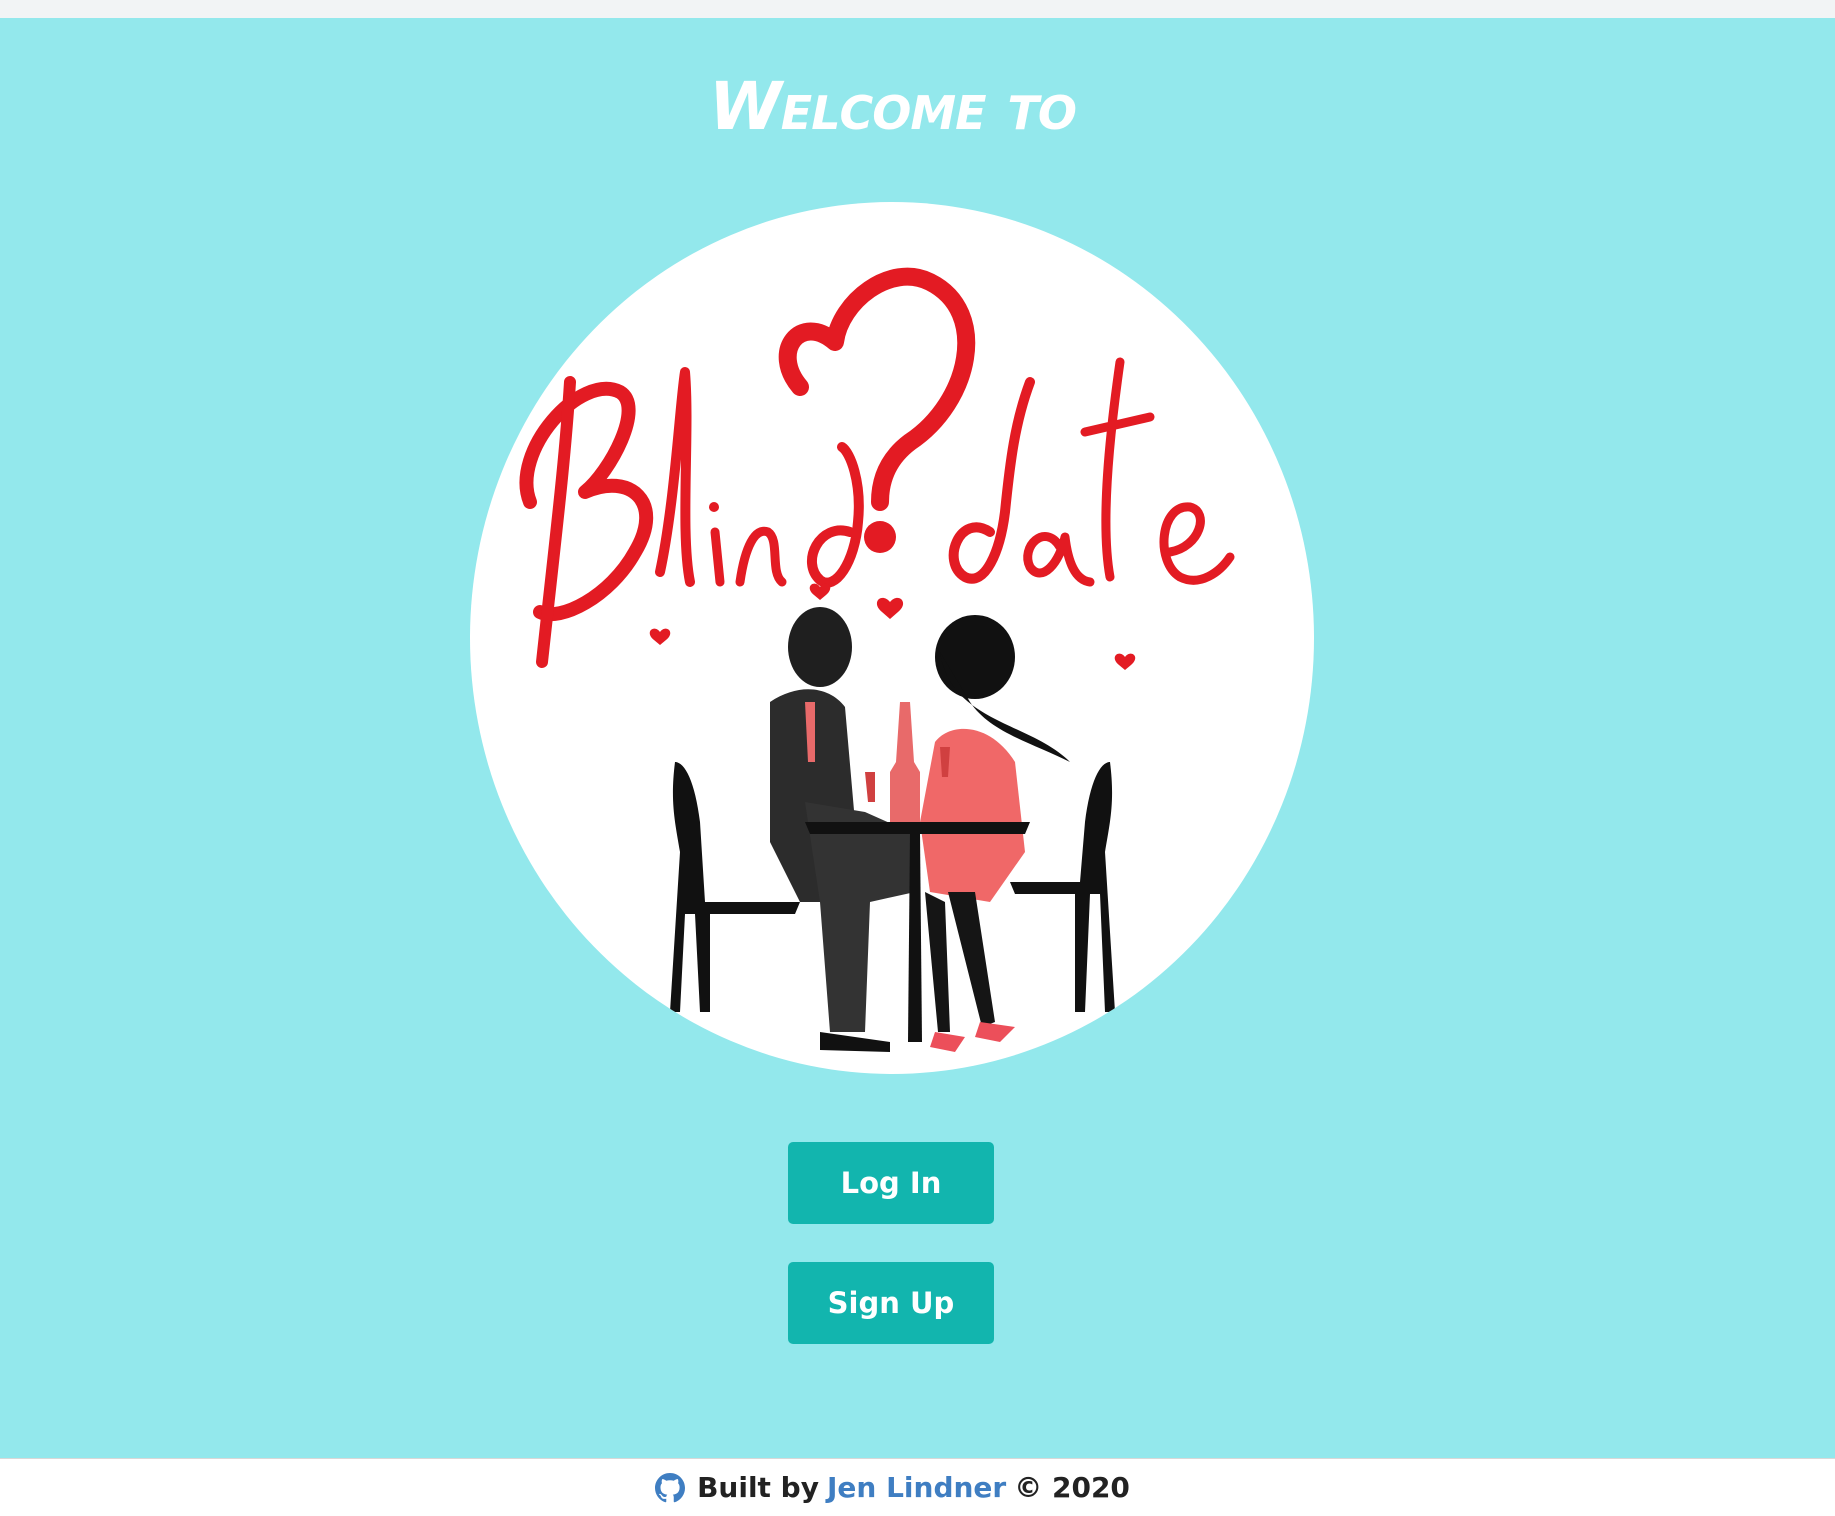 The height and width of the screenshot is (1516, 1835). What do you see at coordinates (1072, 1487) in the screenshot?
I see `footer-copyright: © 2020` at bounding box center [1072, 1487].